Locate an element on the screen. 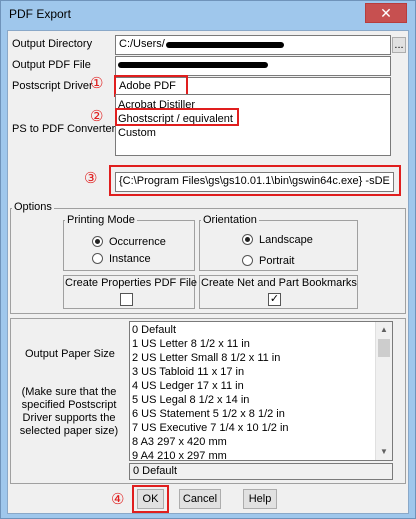  occurrence-radio is located at coordinates (97, 241).